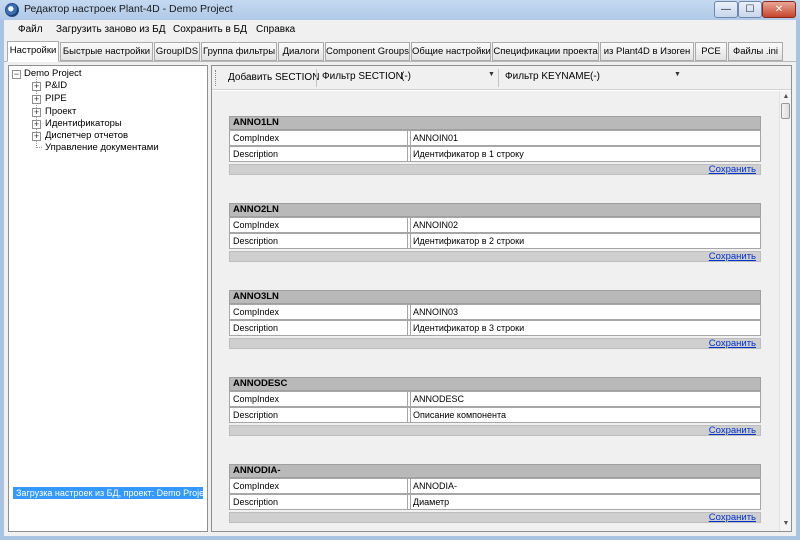 The height and width of the screenshot is (540, 800). Describe the element at coordinates (87, 135) in the screenshot. I see `tree-node-label: Диспетчер отчетов` at that location.